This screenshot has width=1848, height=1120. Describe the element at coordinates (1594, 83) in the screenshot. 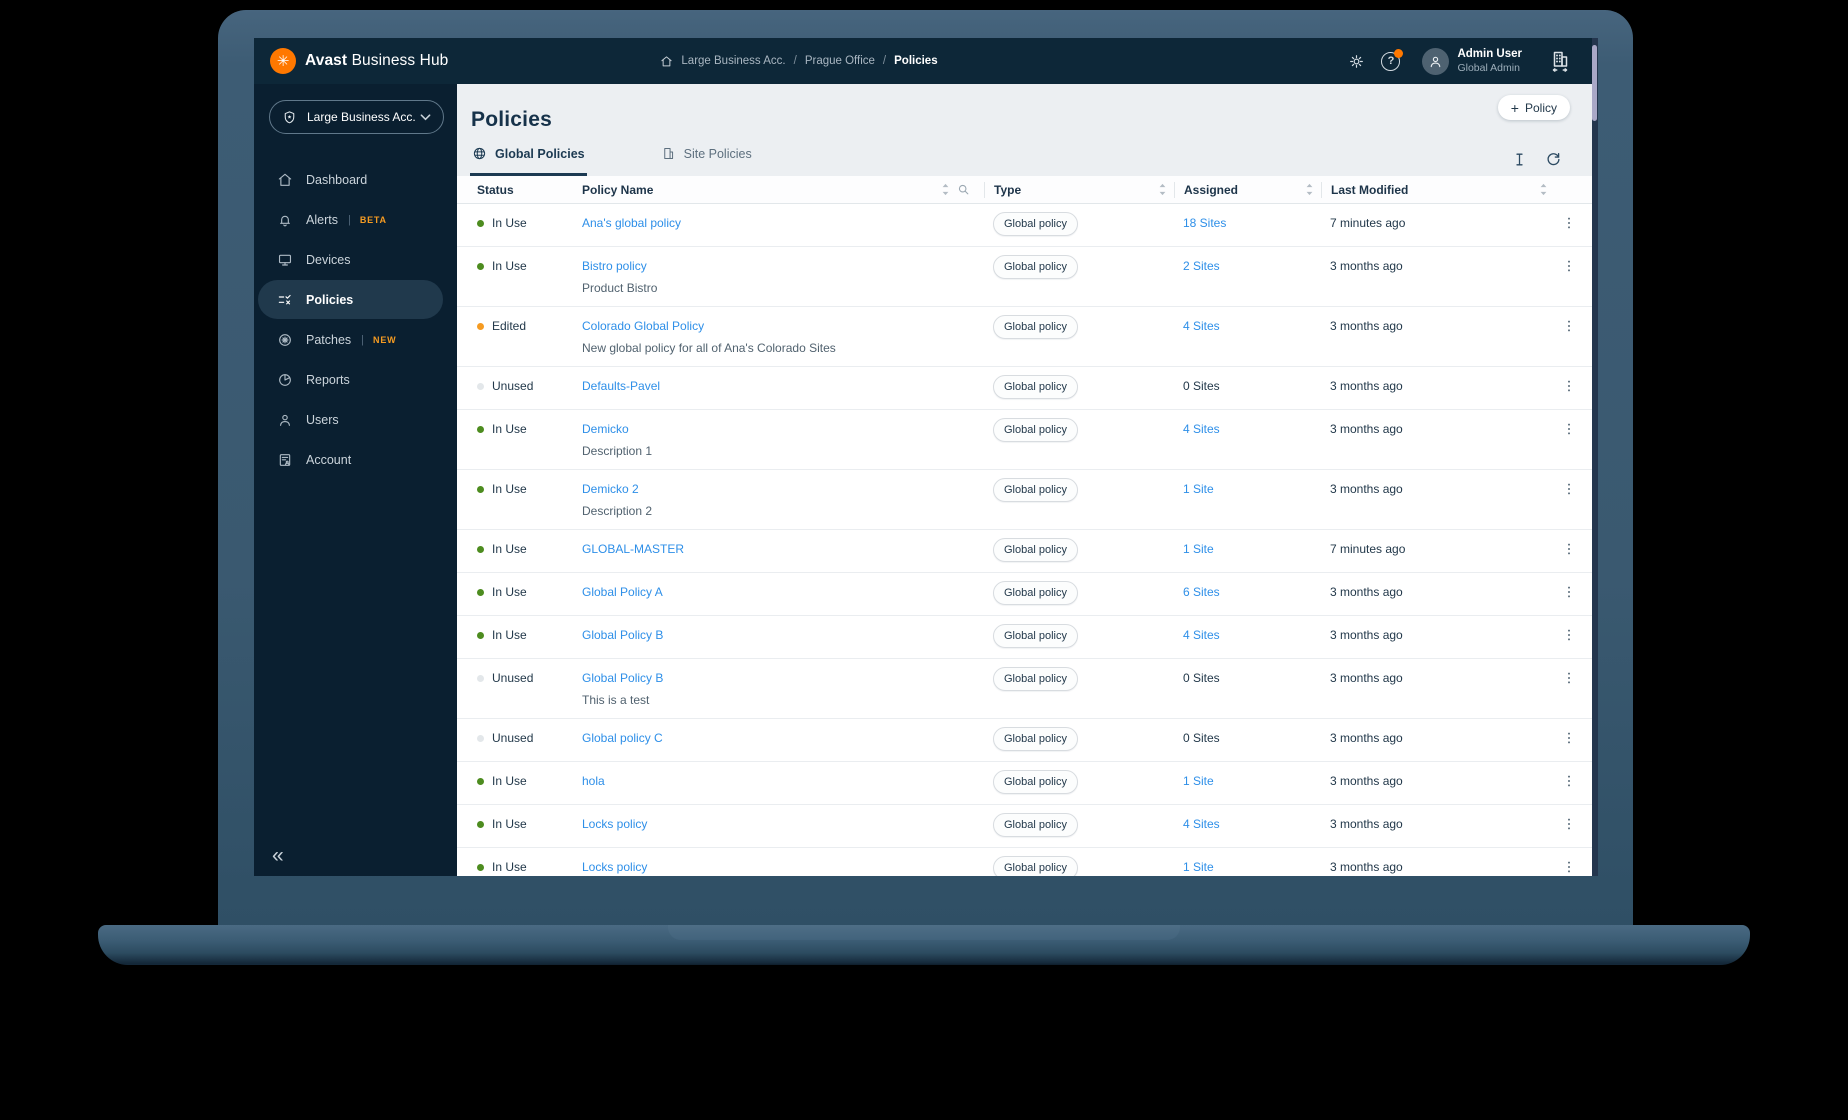

I see `scrollbar-thumb` at that location.